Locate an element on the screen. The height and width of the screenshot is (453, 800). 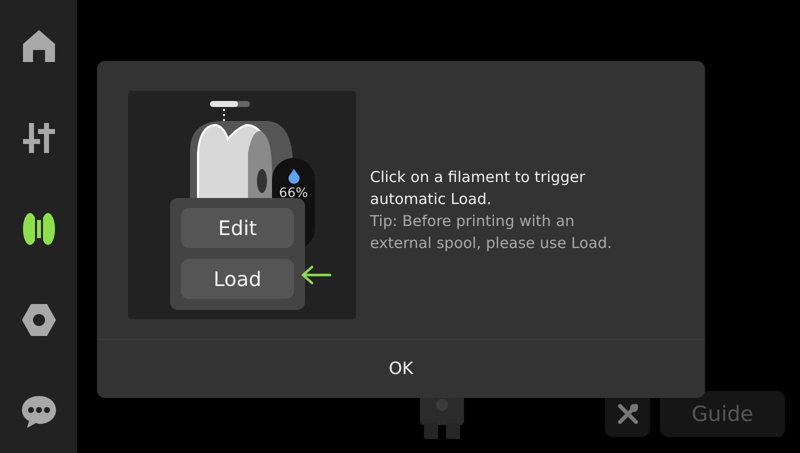
chat-icon is located at coordinates (38, 411).